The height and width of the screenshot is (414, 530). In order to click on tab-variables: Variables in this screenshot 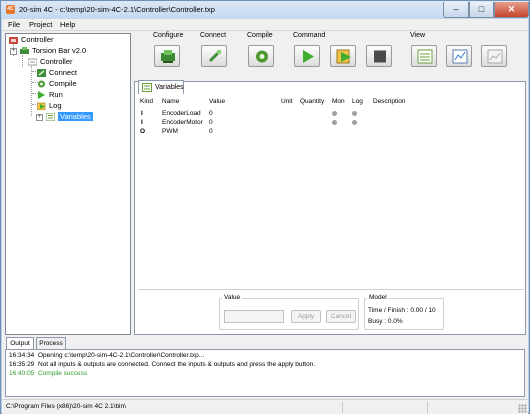, I will do `click(161, 87)`.